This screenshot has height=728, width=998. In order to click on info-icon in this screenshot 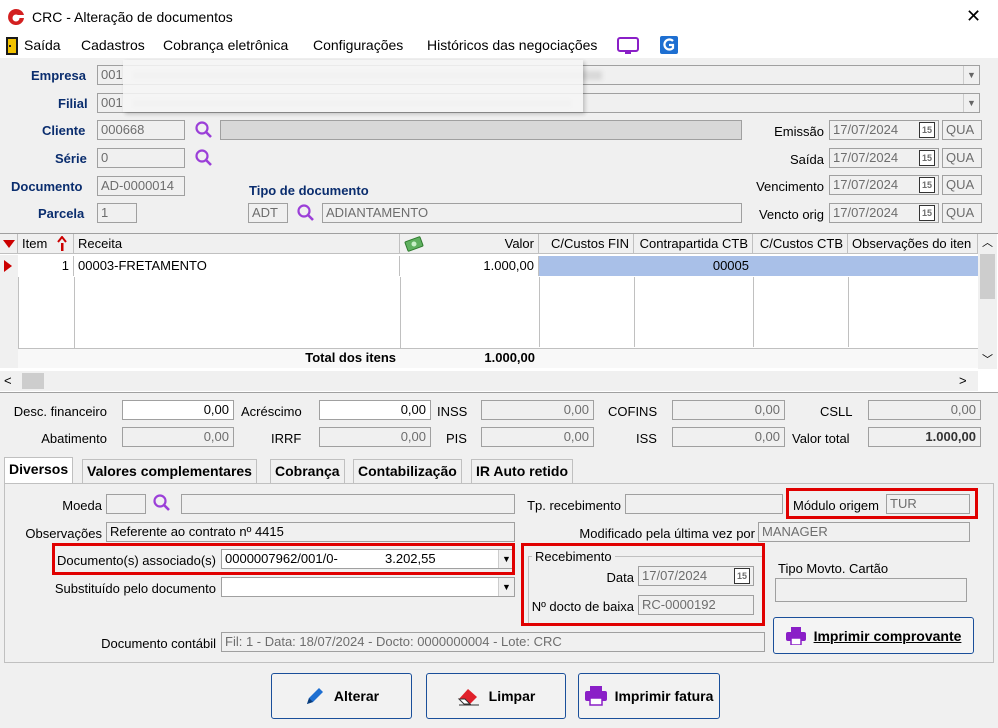, I will do `click(62, 243)`.